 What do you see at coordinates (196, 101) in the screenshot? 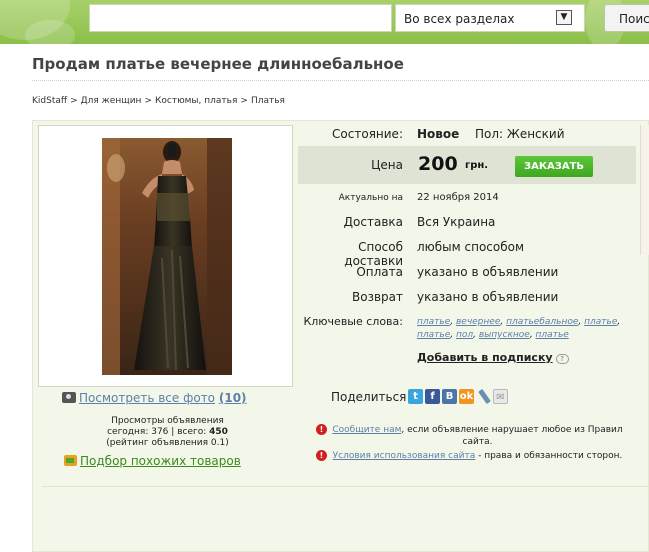
I see `breadcrumb-item-suits-dresses: Костюмы, платья` at bounding box center [196, 101].